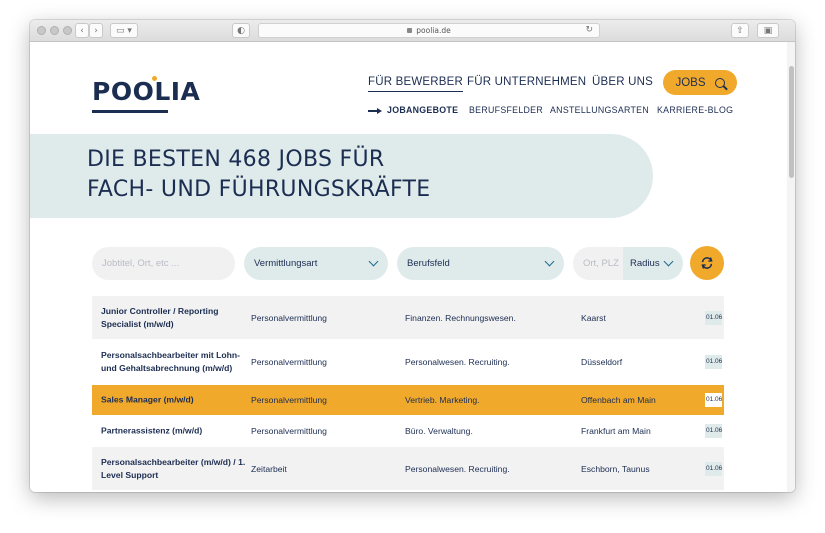 The image size is (825, 533). I want to click on vermittlungsart-label: Vermittlungsart, so click(286, 263).